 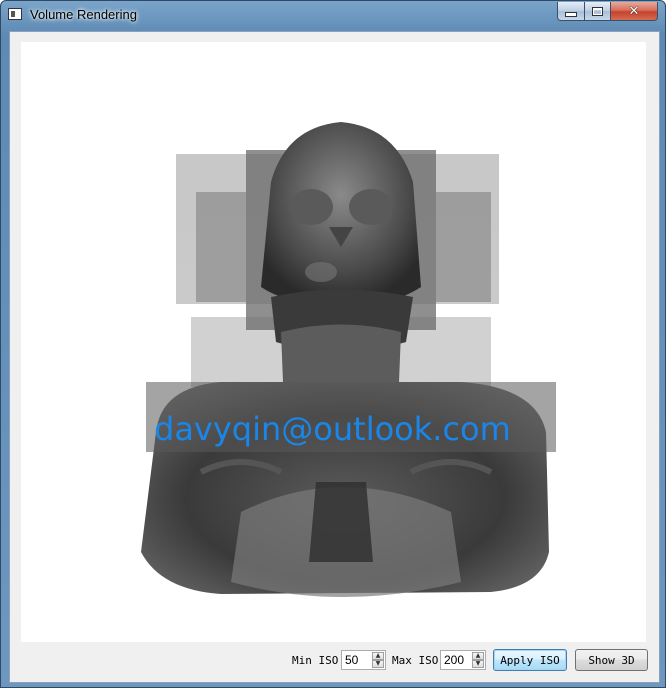 What do you see at coordinates (83, 14) in the screenshot?
I see `window-title: Volume Rendering` at bounding box center [83, 14].